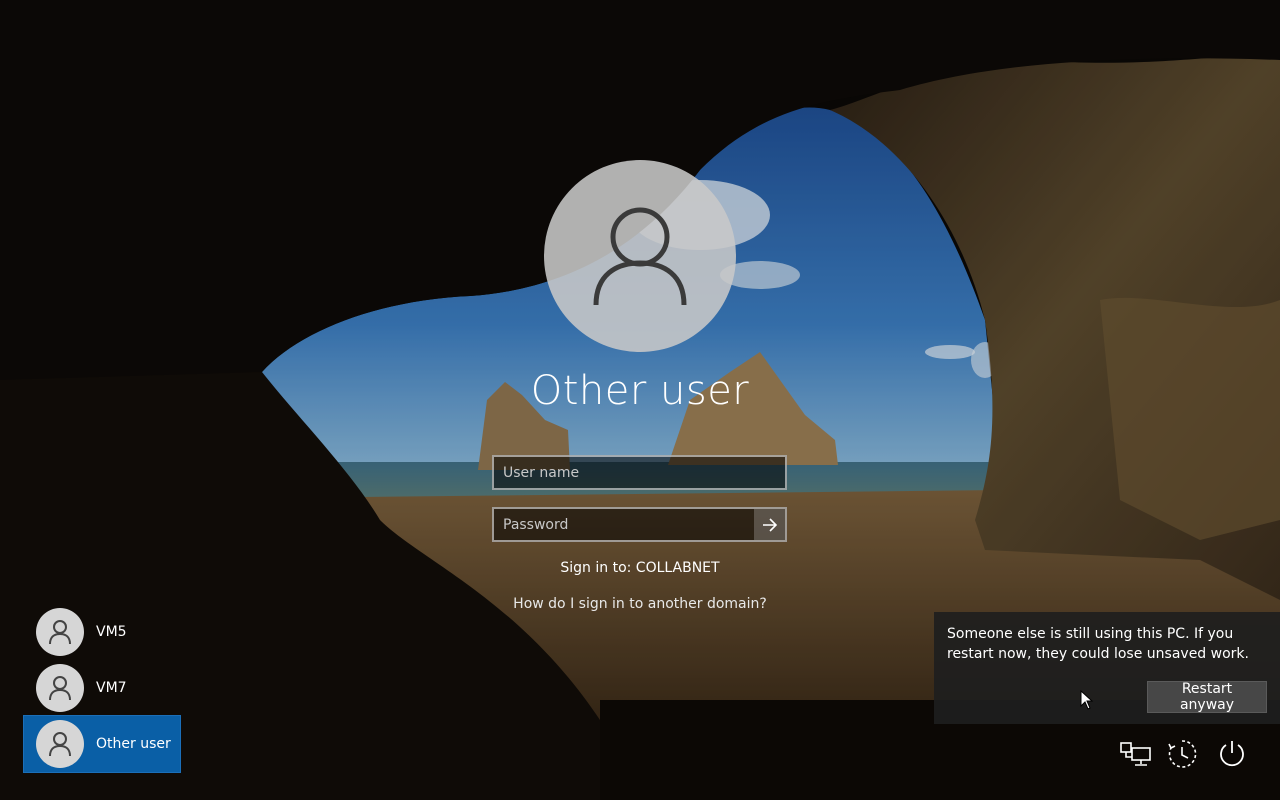 This screenshot has height=800, width=1280. What do you see at coordinates (640, 568) in the screenshot?
I see `sign-in-domain-label: Sign in to: COLLABNET` at bounding box center [640, 568].